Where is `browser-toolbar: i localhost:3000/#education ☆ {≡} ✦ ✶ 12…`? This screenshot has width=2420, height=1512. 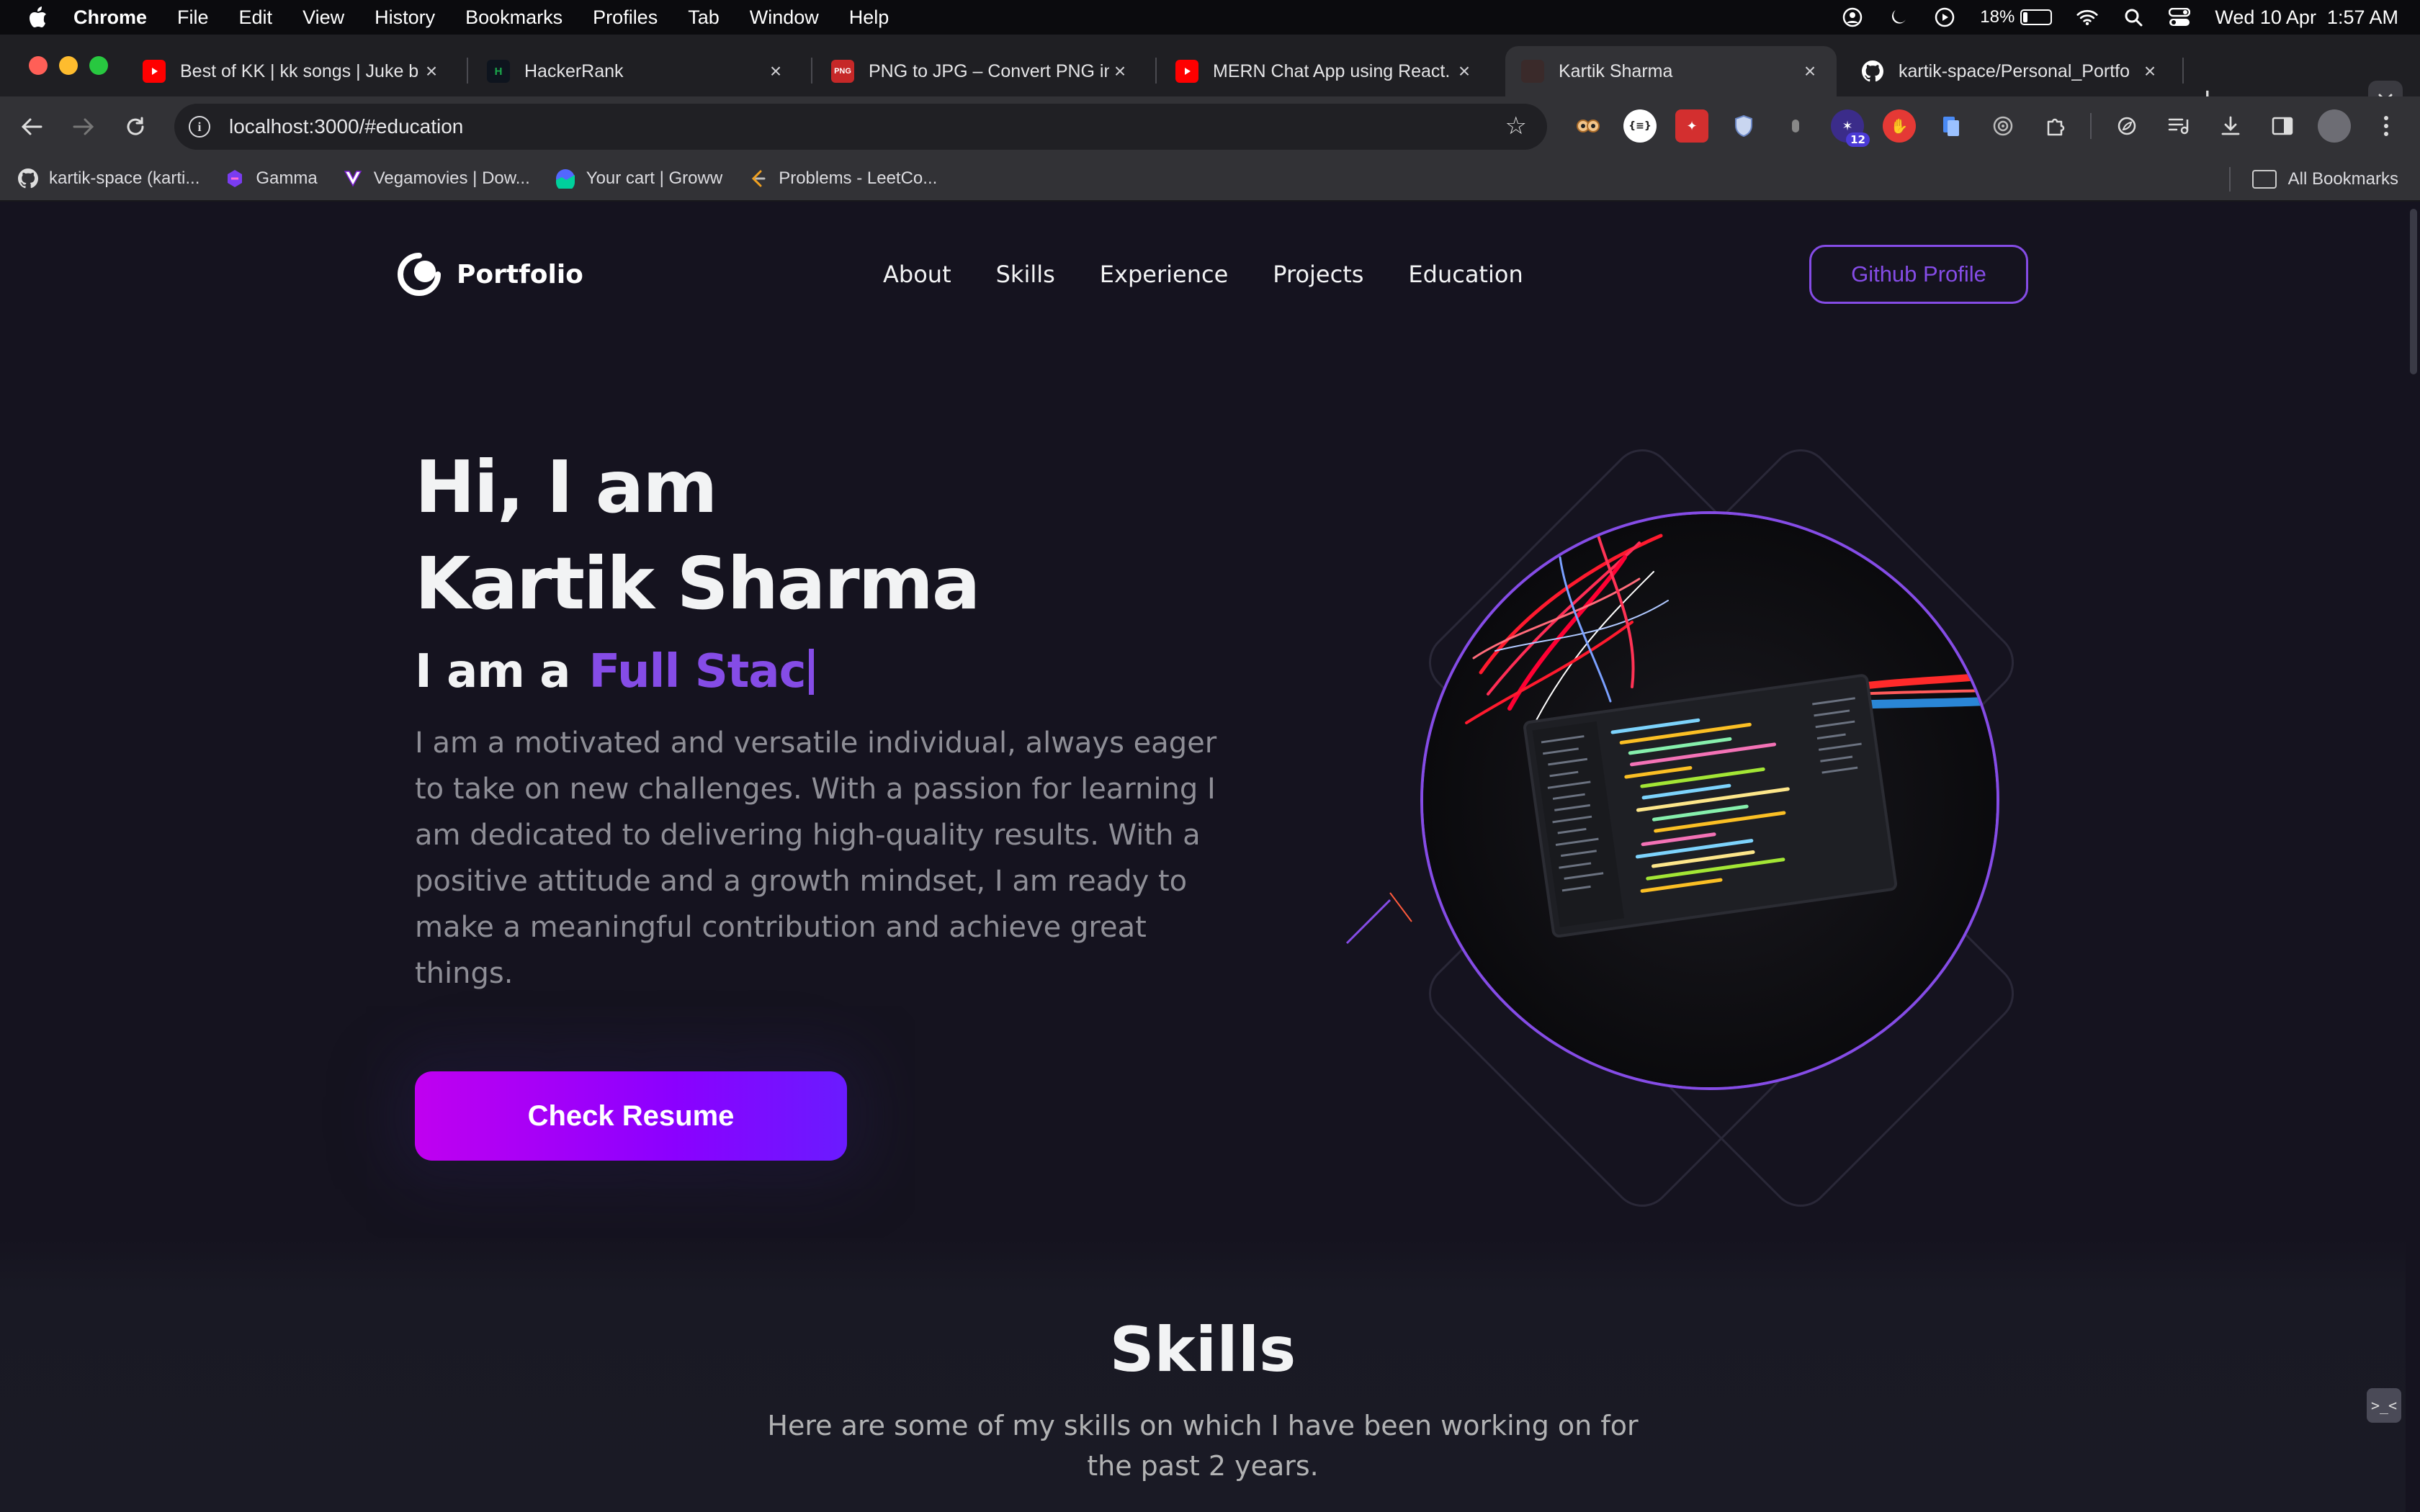
browser-toolbar: i localhost:3000/#education ☆ {≡} ✦ ✶ 12… is located at coordinates (1210, 126).